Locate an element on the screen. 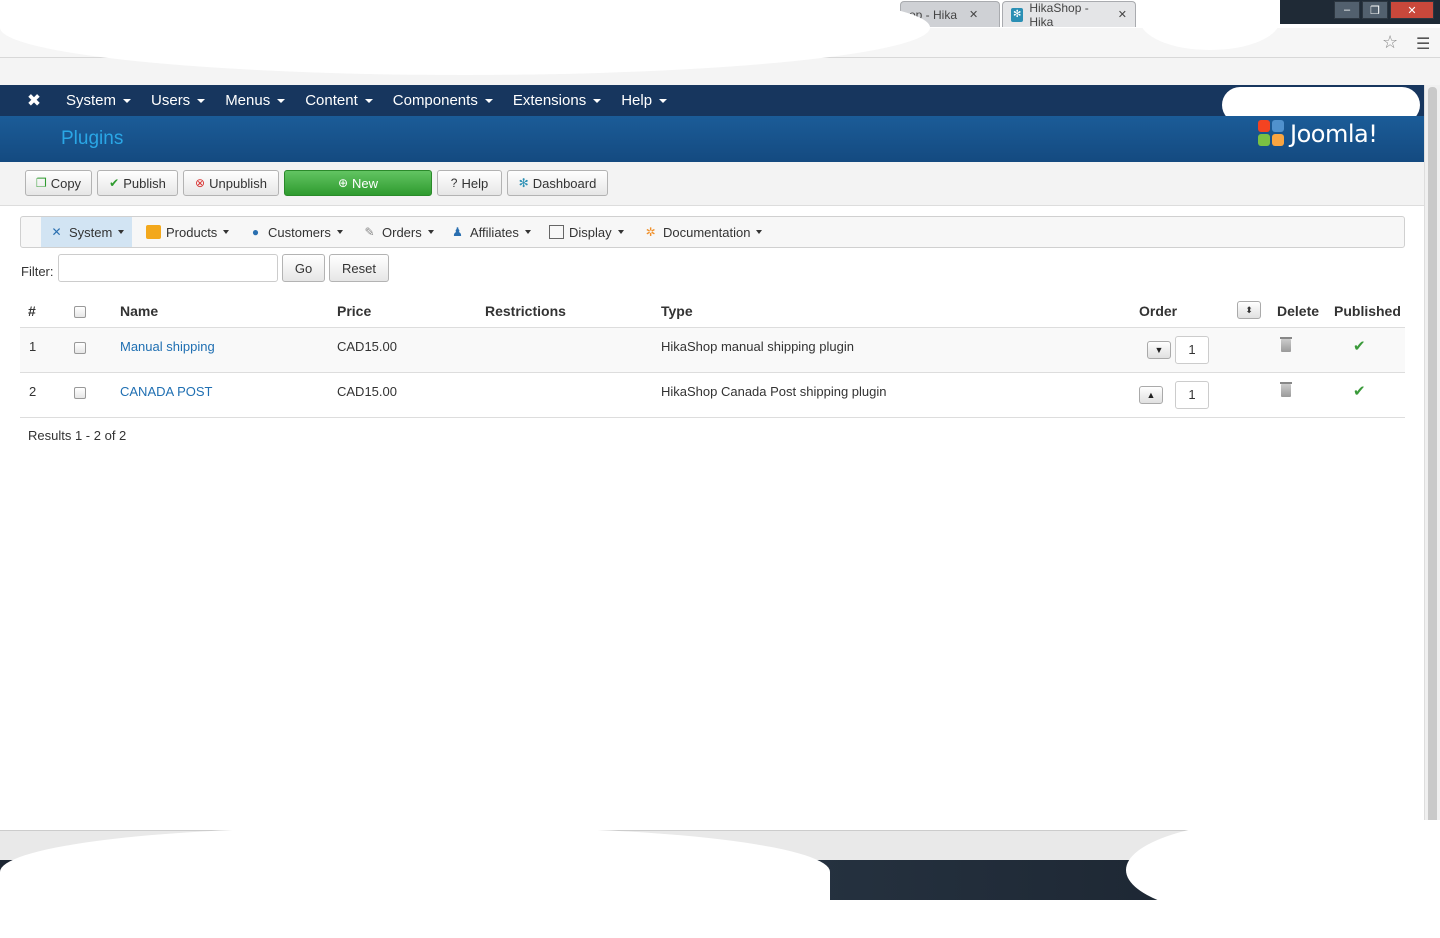 This screenshot has height=938, width=1440. submenu-products: Products is located at coordinates (187, 232).